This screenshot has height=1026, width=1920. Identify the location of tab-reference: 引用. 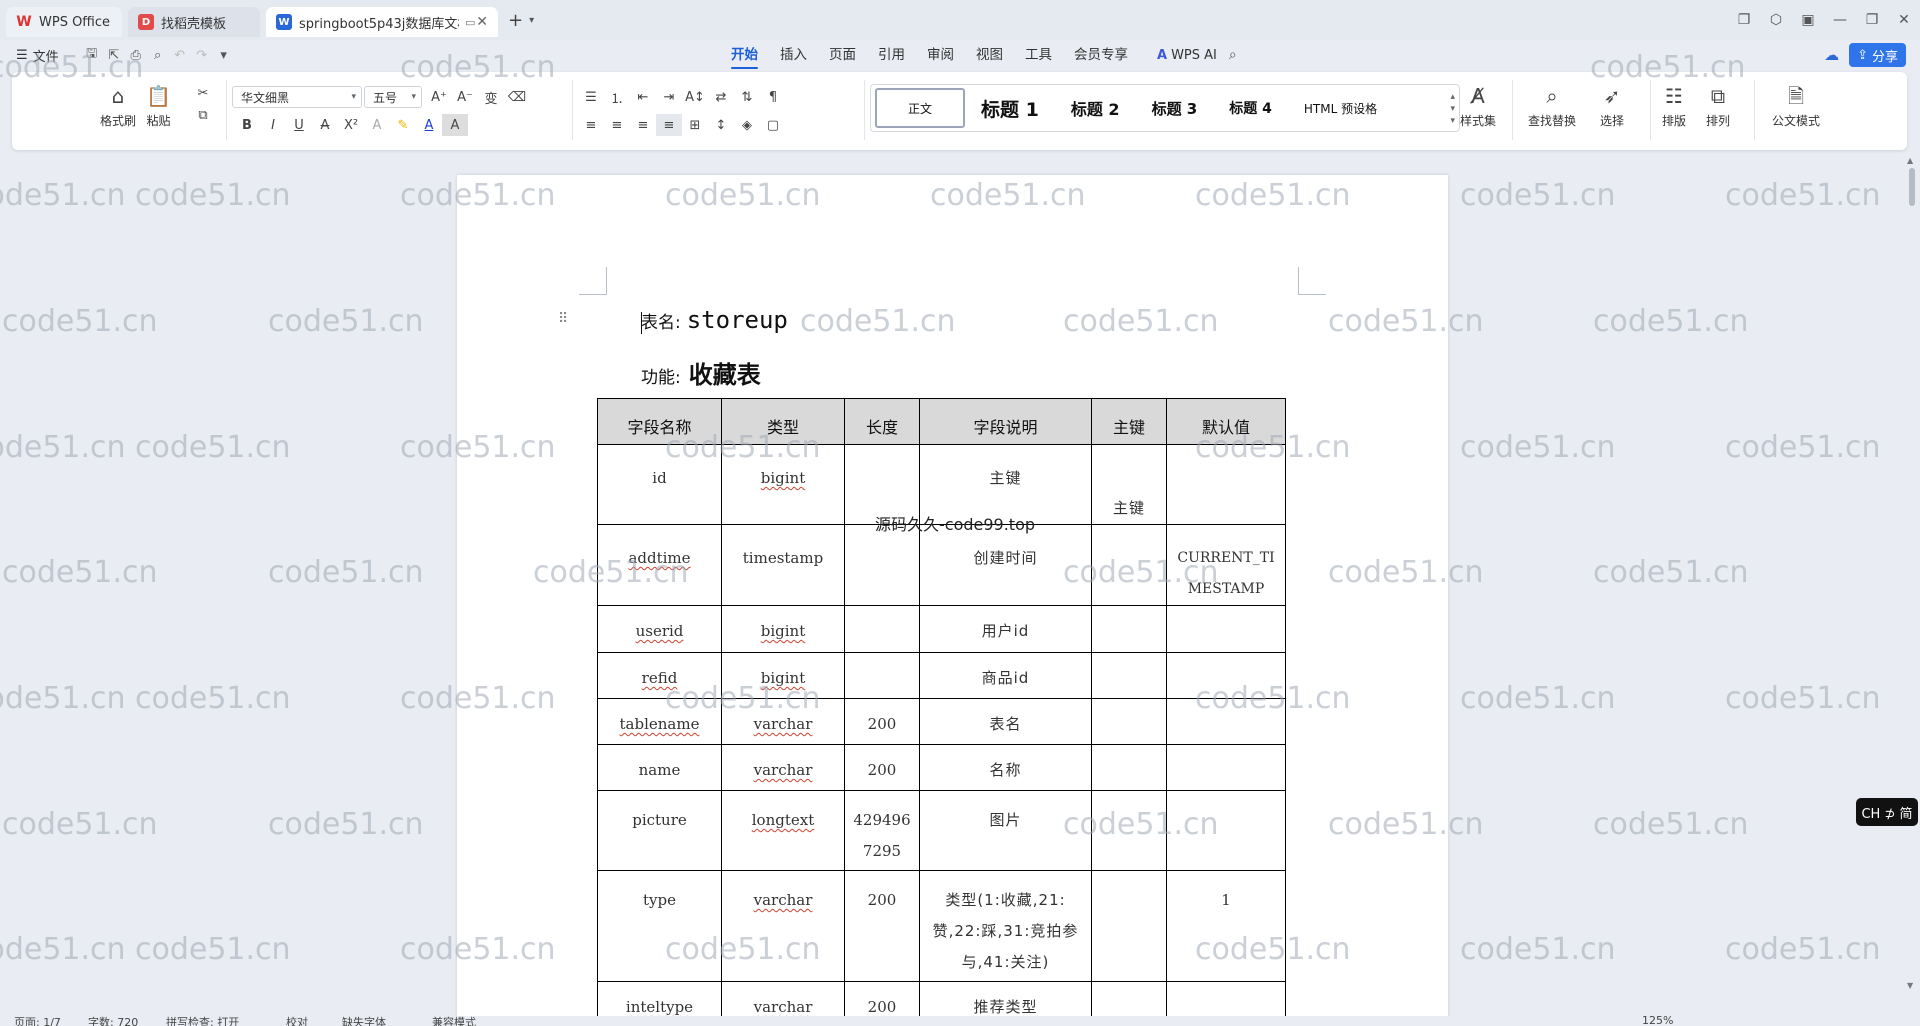
(891, 55).